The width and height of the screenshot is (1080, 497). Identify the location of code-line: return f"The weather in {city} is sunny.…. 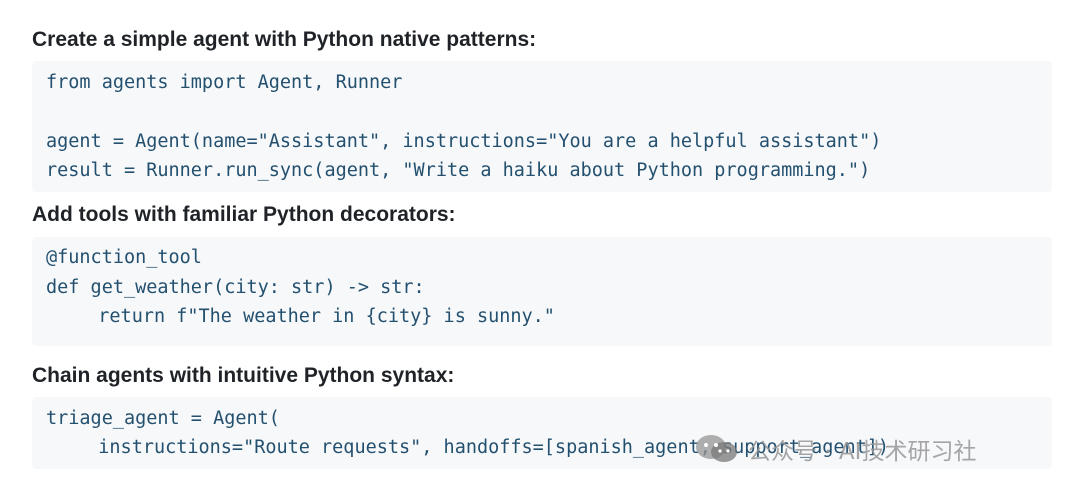
(315, 316).